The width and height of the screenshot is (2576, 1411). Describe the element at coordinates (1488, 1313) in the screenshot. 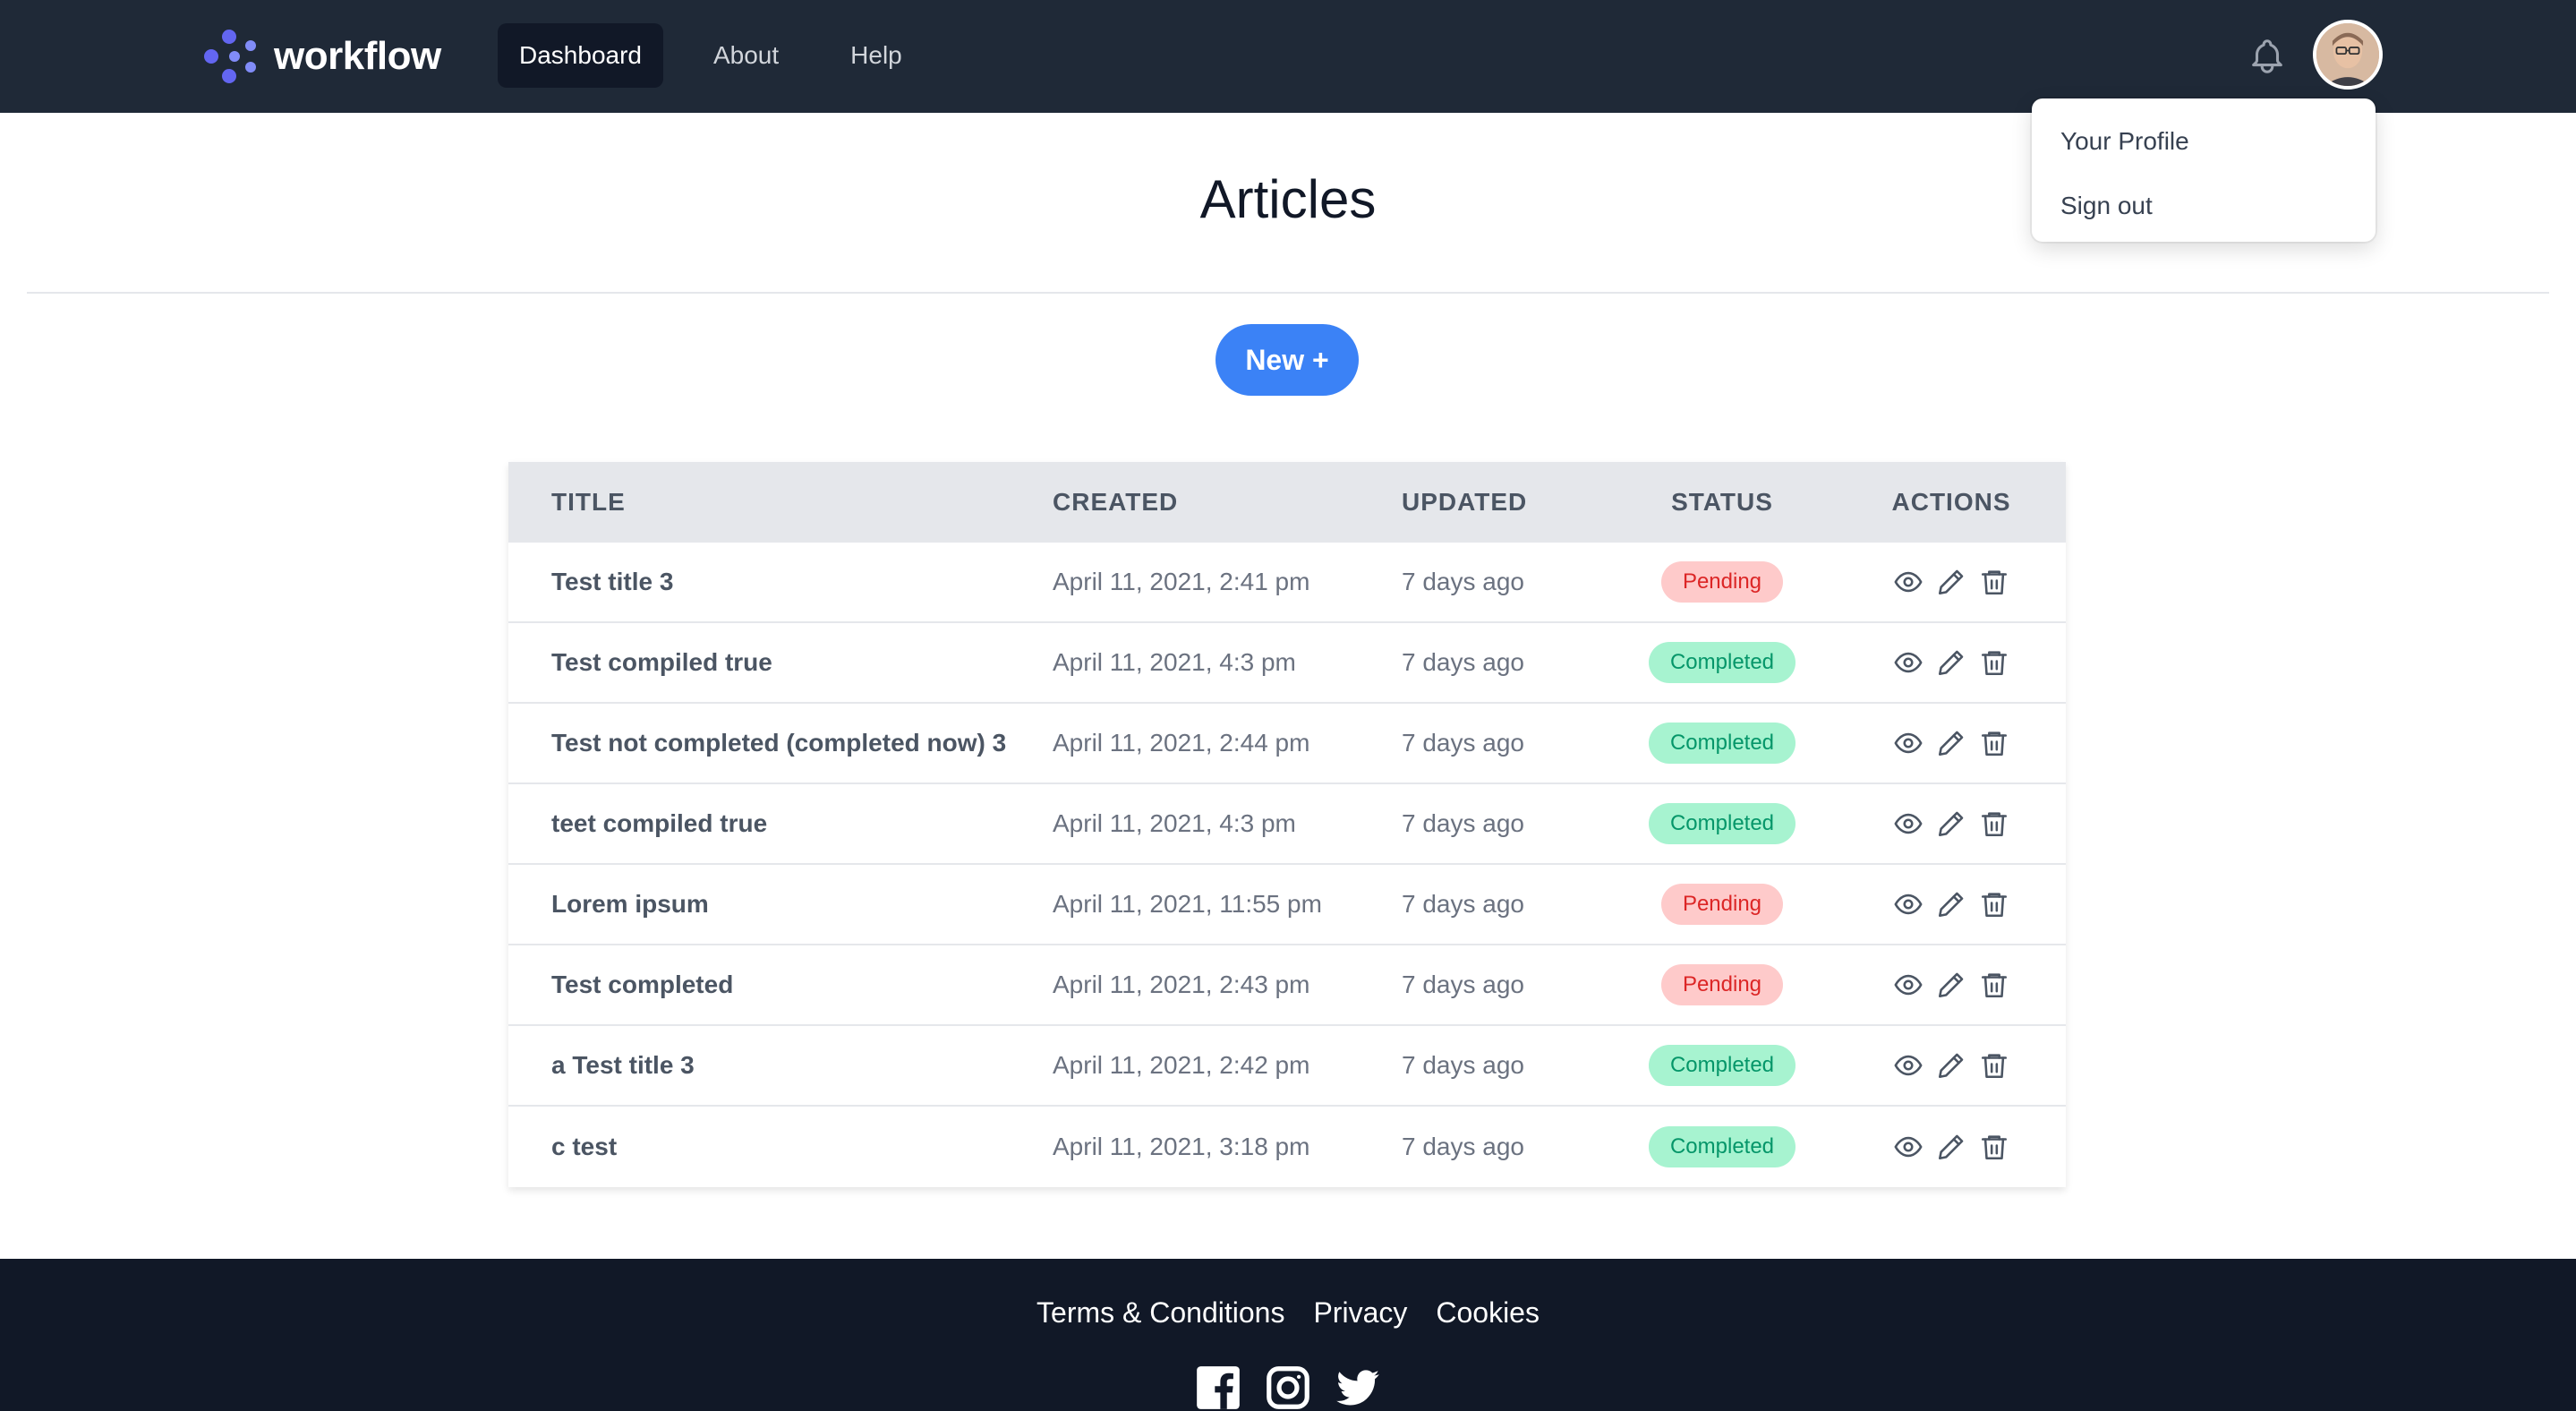

I see `footer-link-cookies: Cookies` at that location.